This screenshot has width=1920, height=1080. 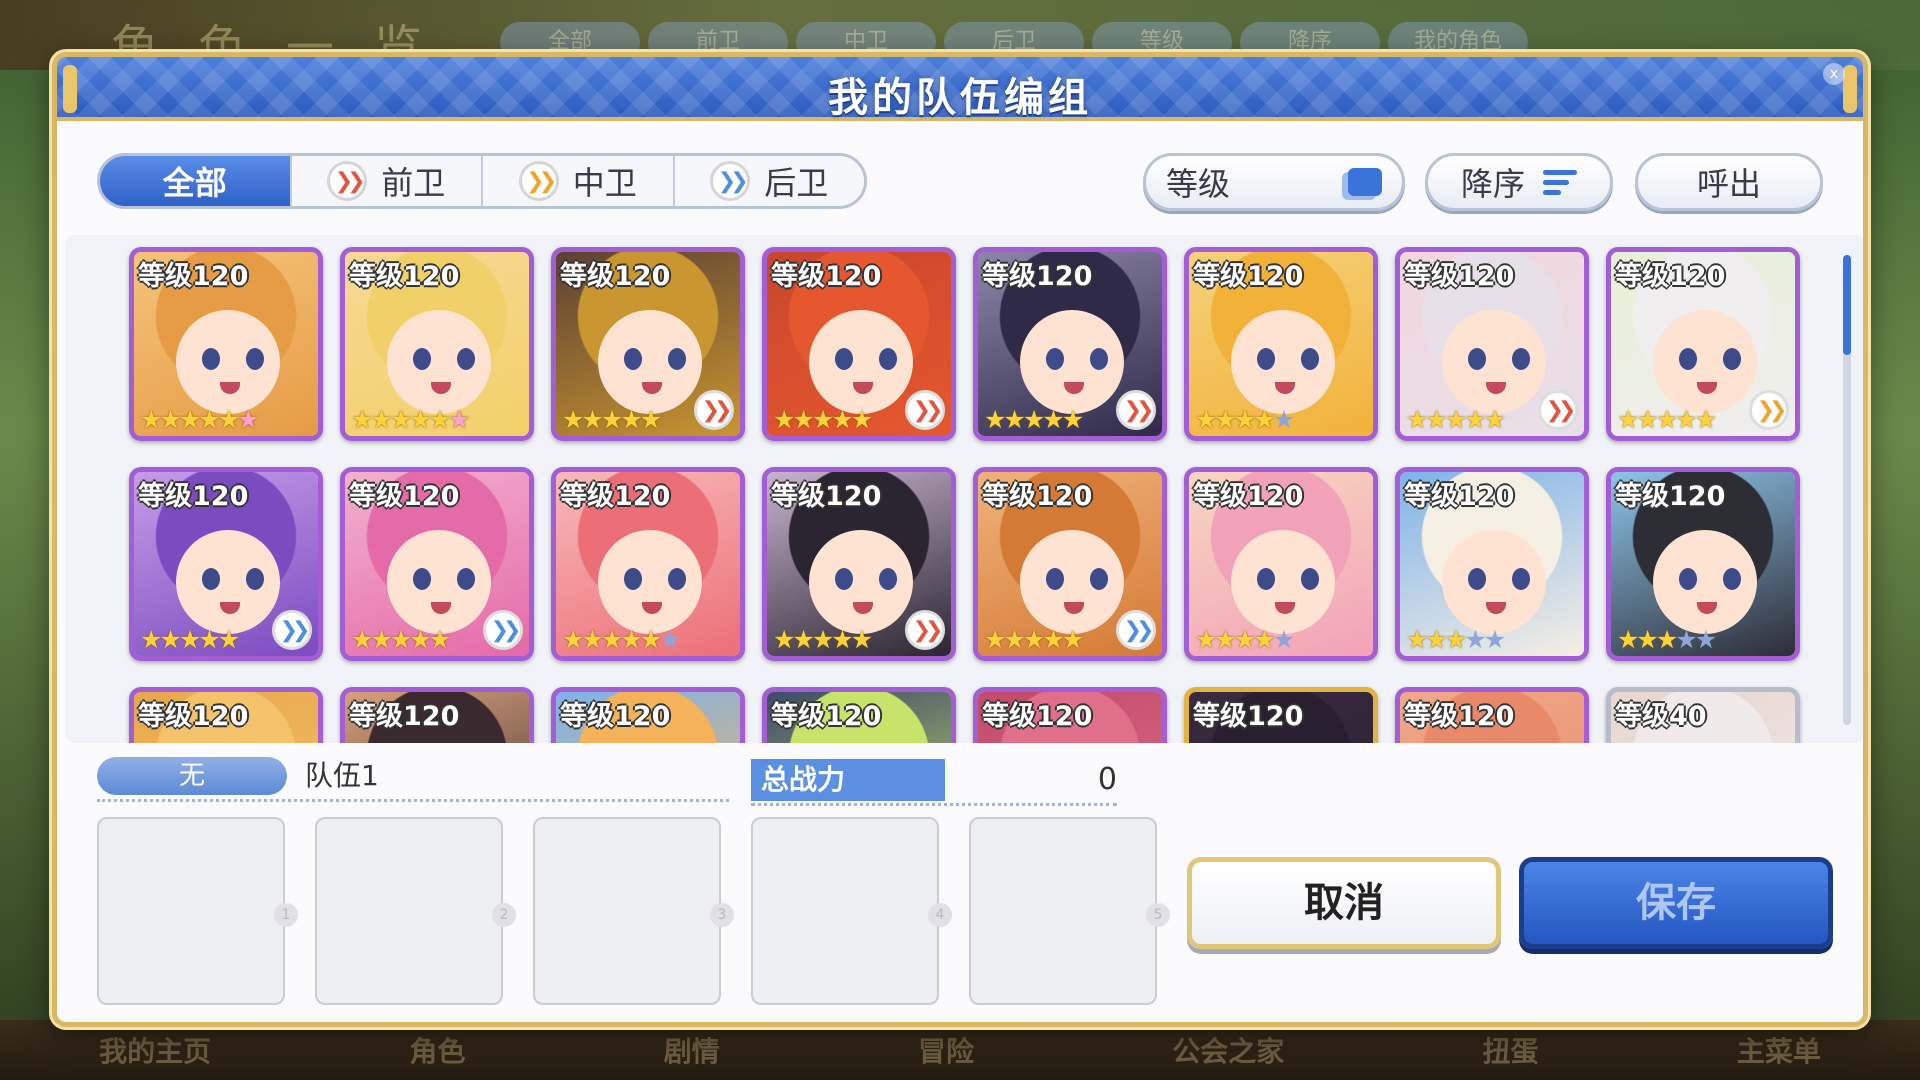 I want to click on tab-label: 全部, so click(x=194, y=183).